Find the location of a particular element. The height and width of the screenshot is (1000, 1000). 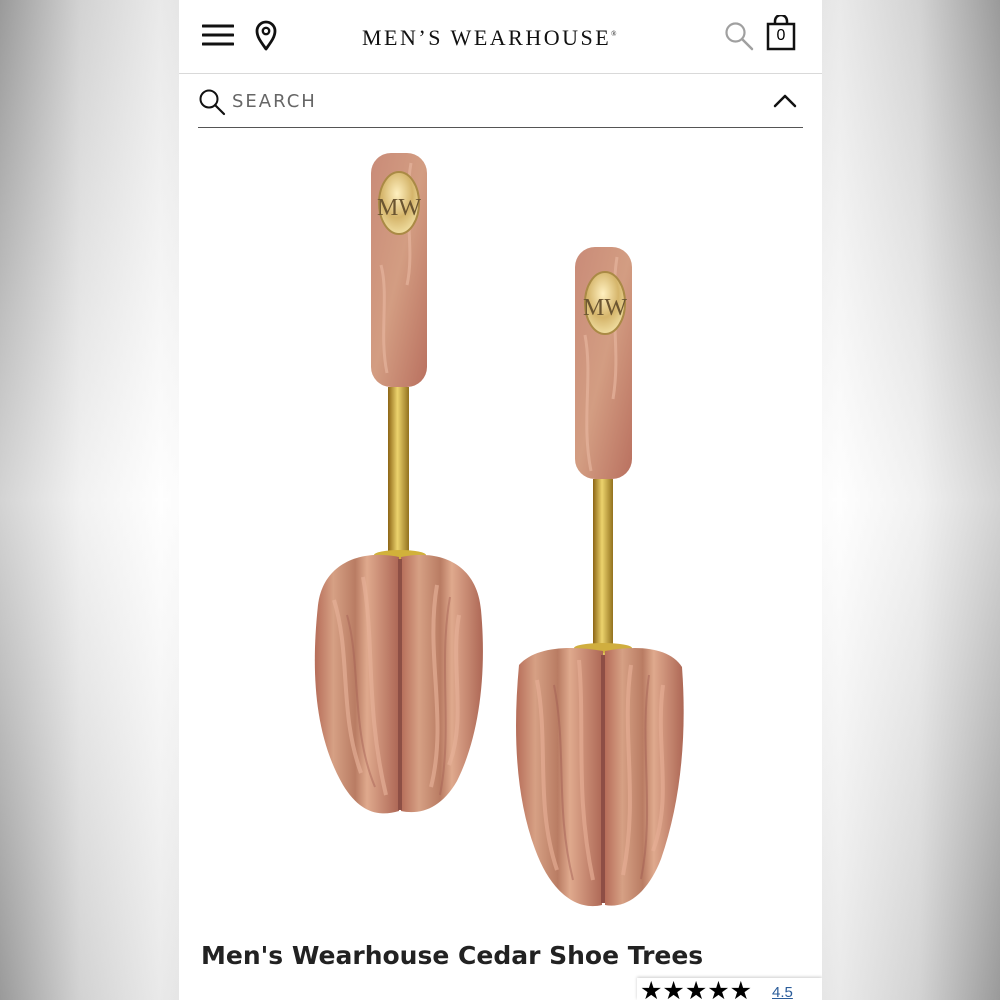

left-shoe-tree: MW is located at coordinates (398, 483).